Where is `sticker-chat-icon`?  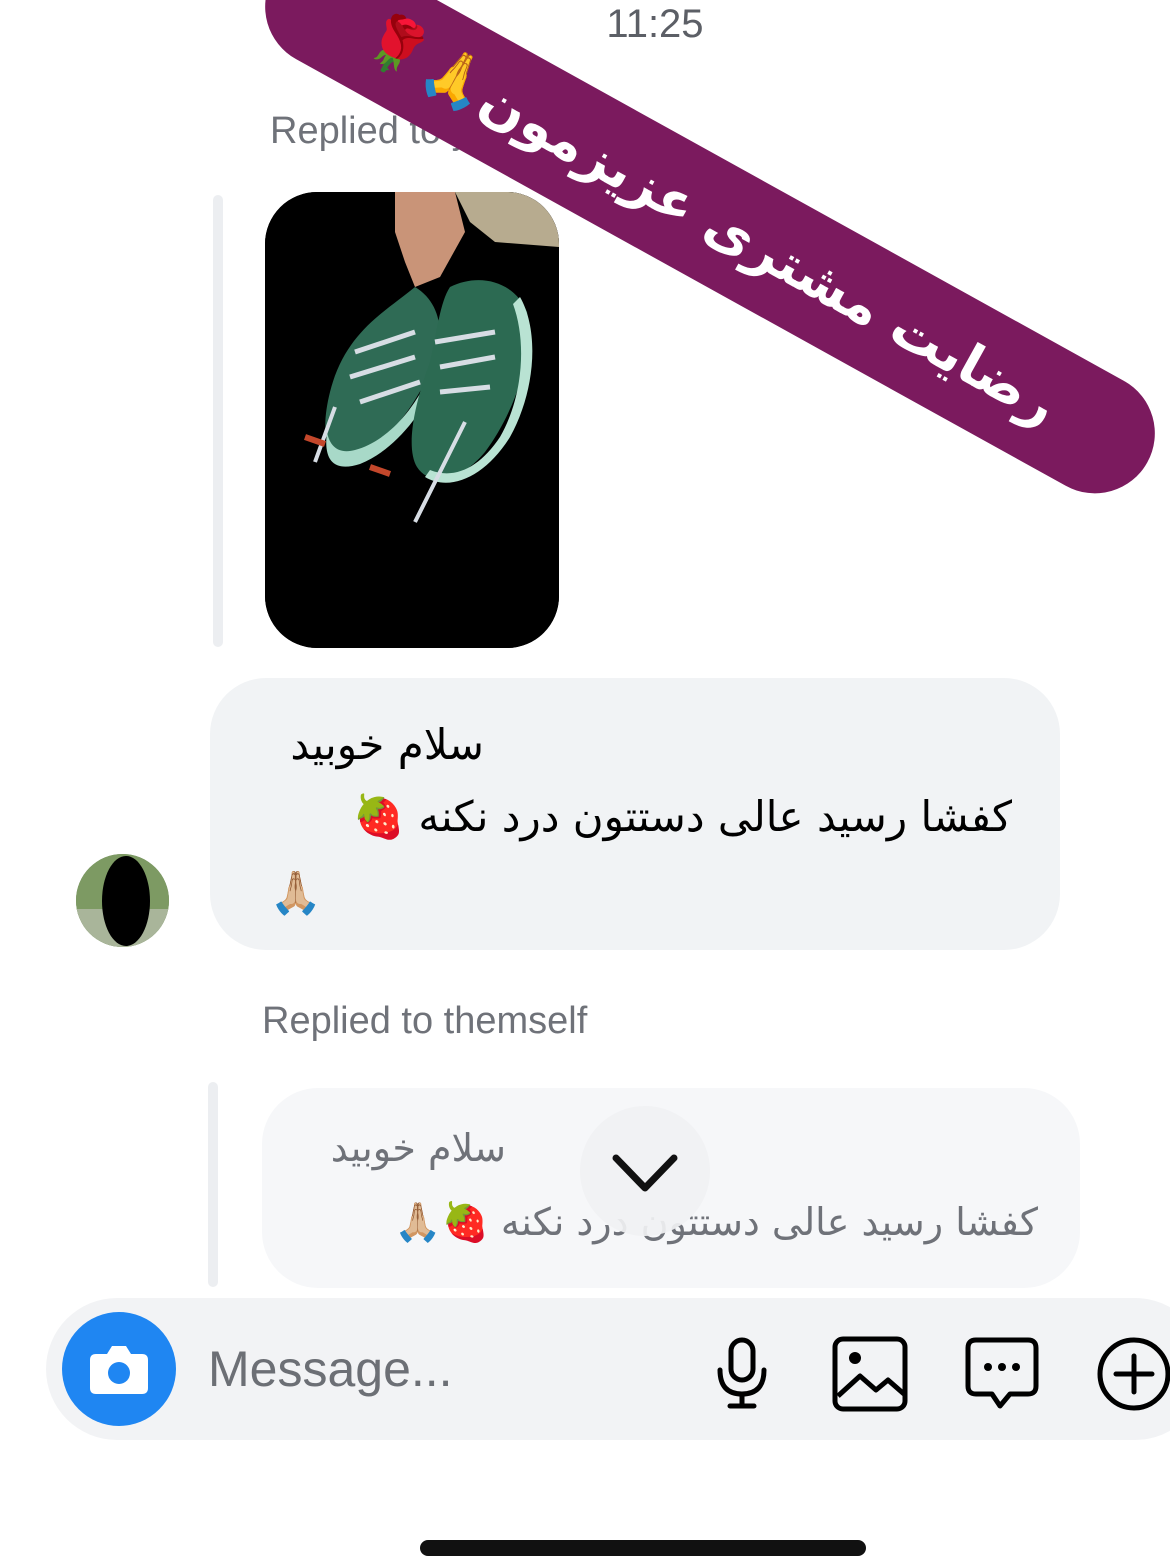
sticker-chat-icon is located at coordinates (1002, 1373).